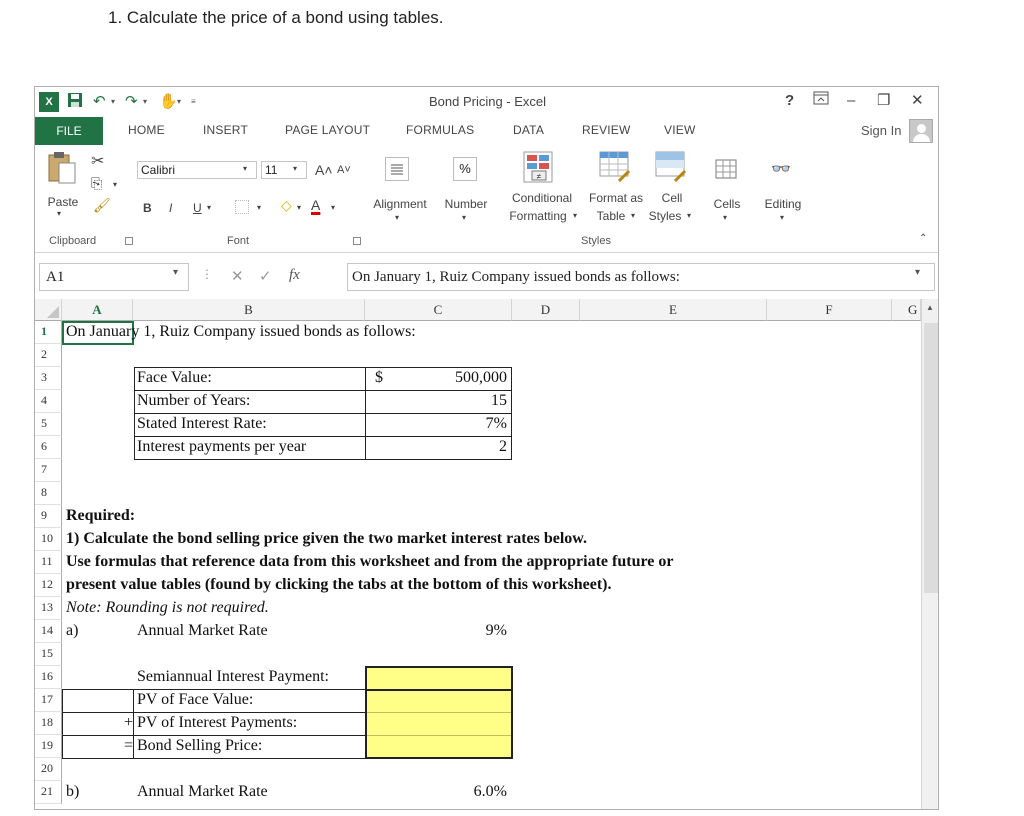 The width and height of the screenshot is (1024, 816). I want to click on row-header-17: 17, so click(48, 700).